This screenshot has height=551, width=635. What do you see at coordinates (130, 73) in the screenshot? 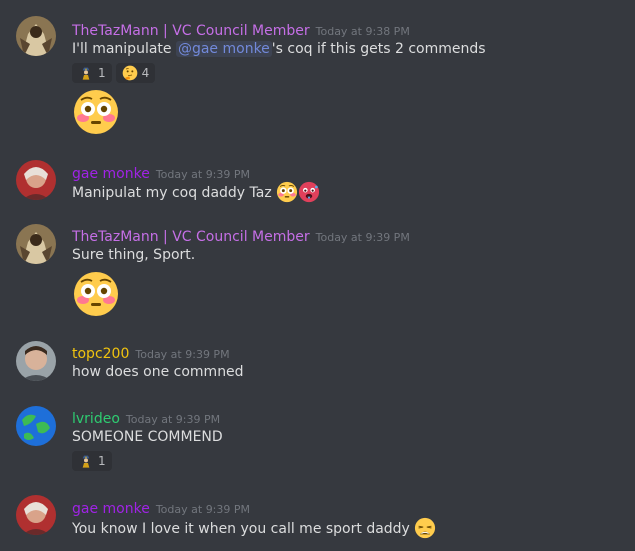
I see `thinking-face-icon` at bounding box center [130, 73].